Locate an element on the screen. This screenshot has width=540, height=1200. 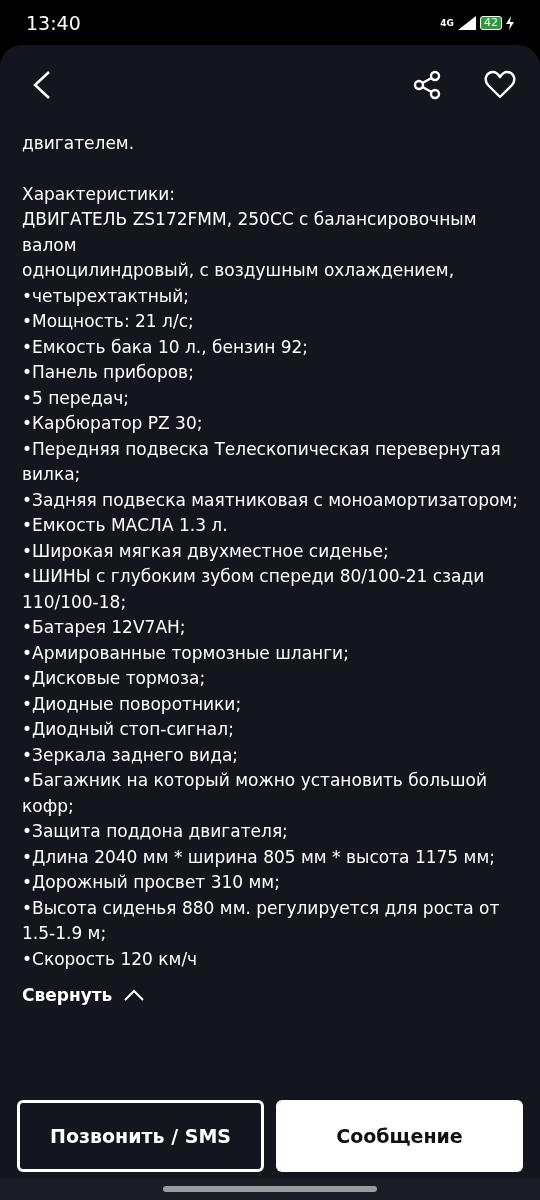
description-line: •Емкость МАСЛА 1.3 л. is located at coordinates (125, 525).